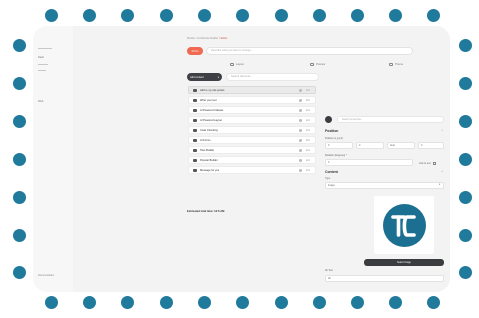 The height and width of the screenshot is (318, 479). Describe the element at coordinates (252, 120) in the screenshot. I see `element-row: AI Powered Layout Edit` at that location.